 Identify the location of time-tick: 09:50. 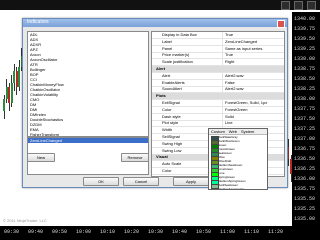
(60, 232).